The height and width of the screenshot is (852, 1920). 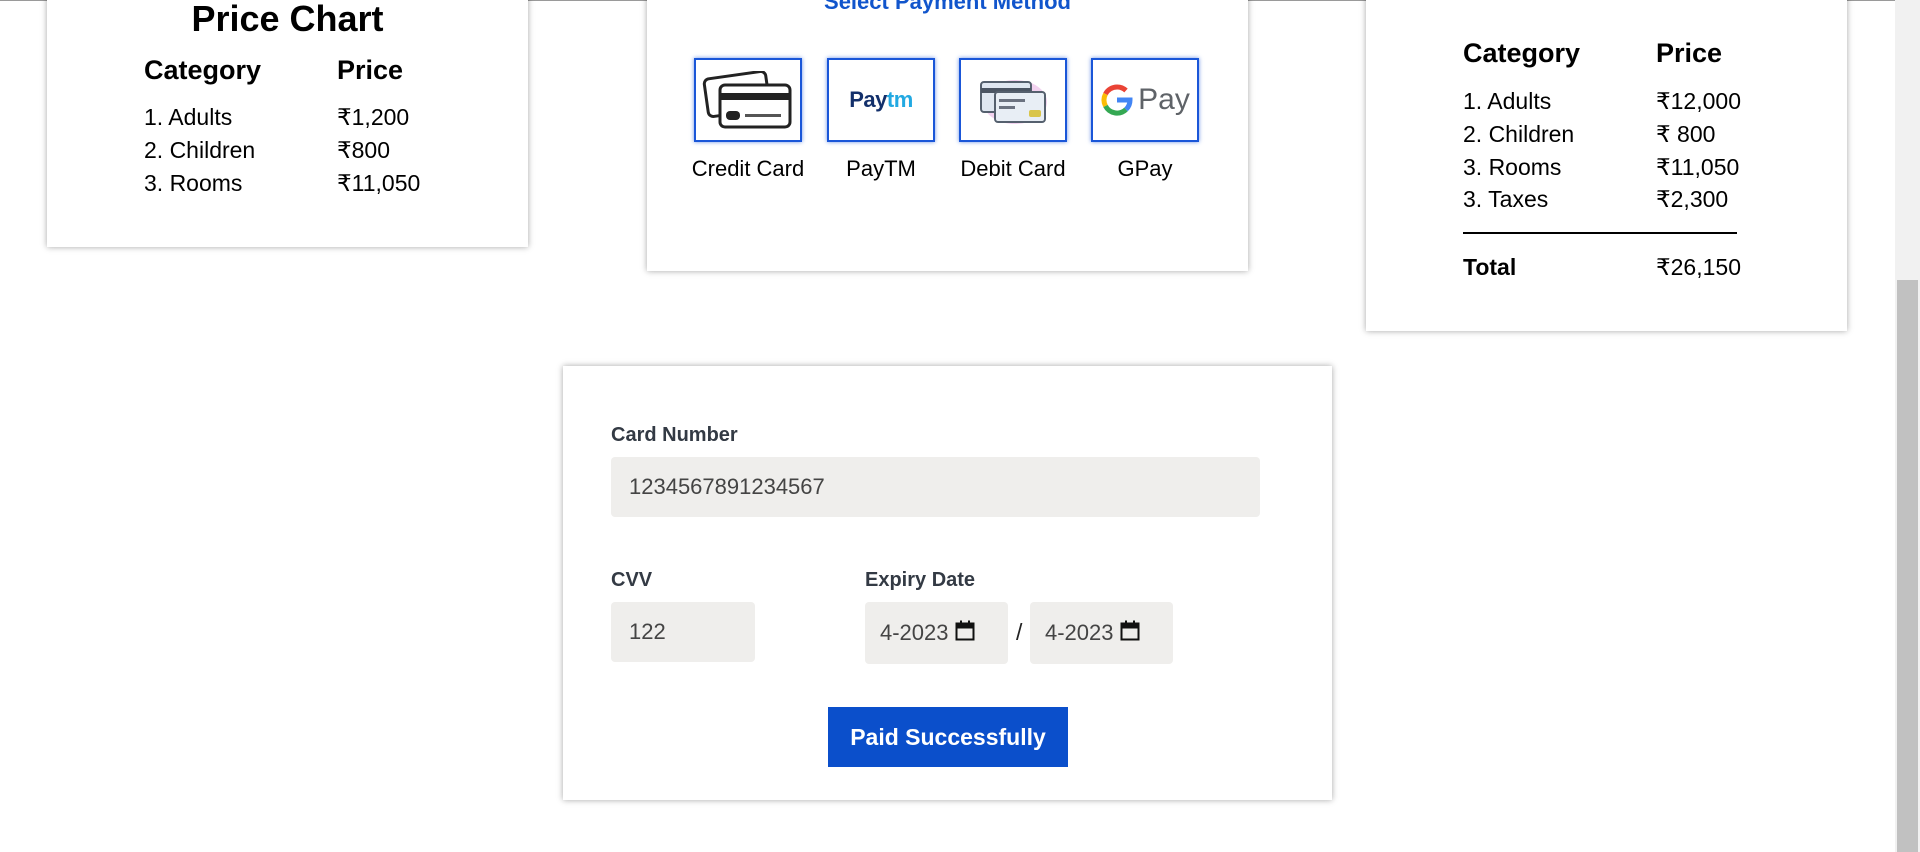 I want to click on credit-card-icon, so click(x=747, y=100).